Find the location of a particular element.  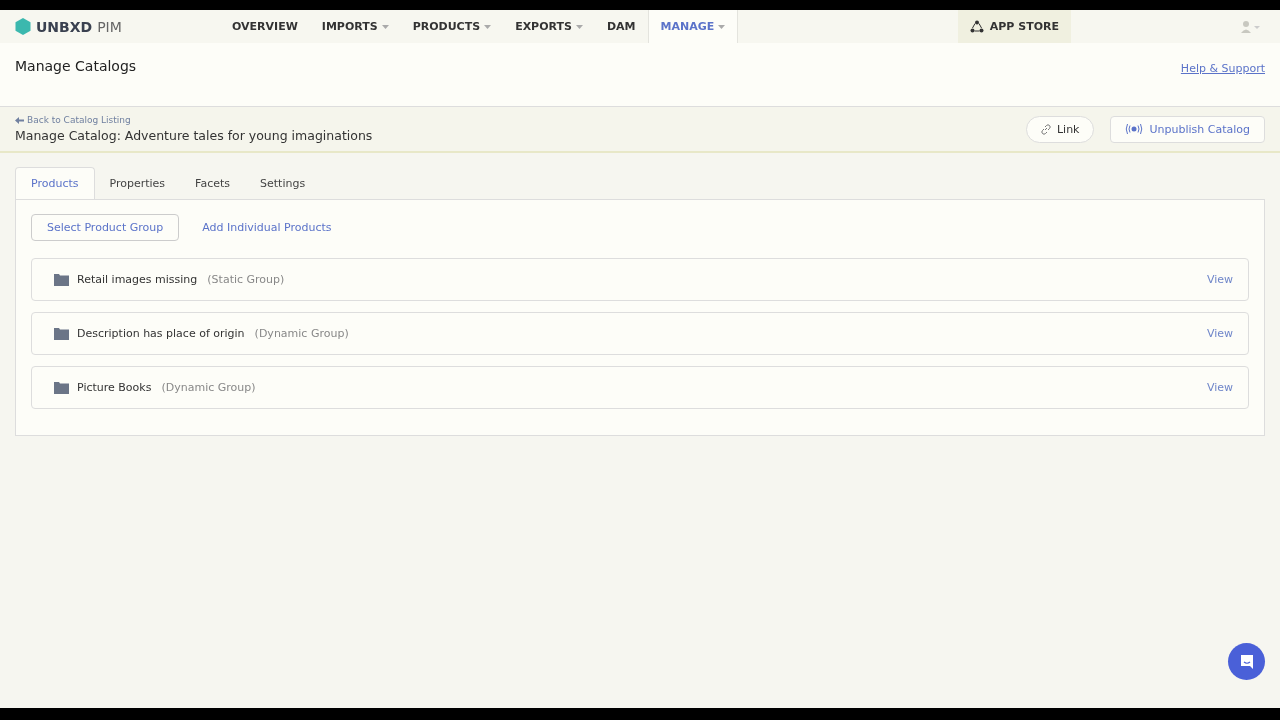

group-type: (Static Group) is located at coordinates (246, 279).